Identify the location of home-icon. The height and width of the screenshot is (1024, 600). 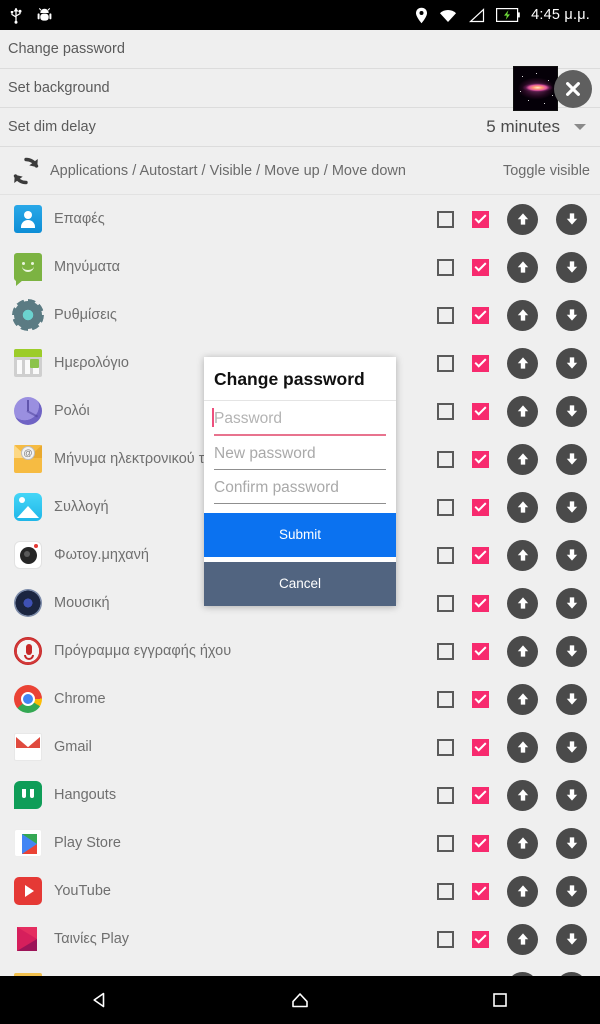
(300, 1000).